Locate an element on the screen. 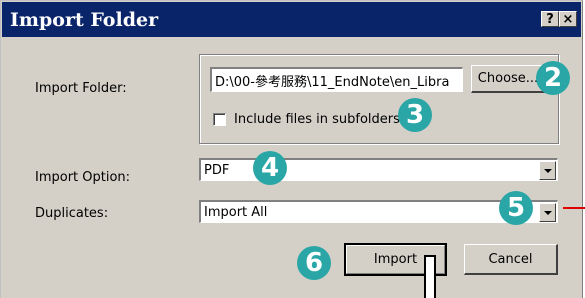 This screenshot has height=298, width=585. cancel-button: Cancel is located at coordinates (511, 259).